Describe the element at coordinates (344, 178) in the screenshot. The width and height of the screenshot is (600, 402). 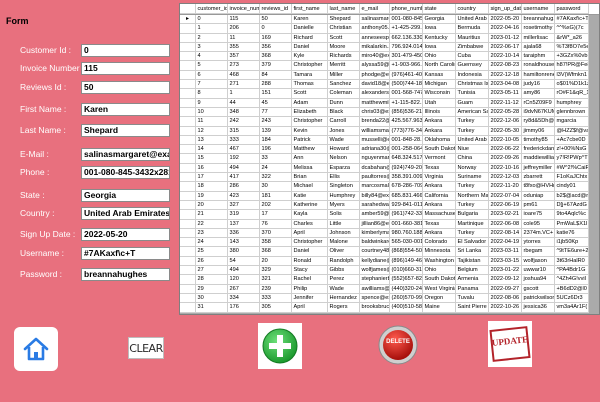
I see `table-cell: Ellis` at that location.